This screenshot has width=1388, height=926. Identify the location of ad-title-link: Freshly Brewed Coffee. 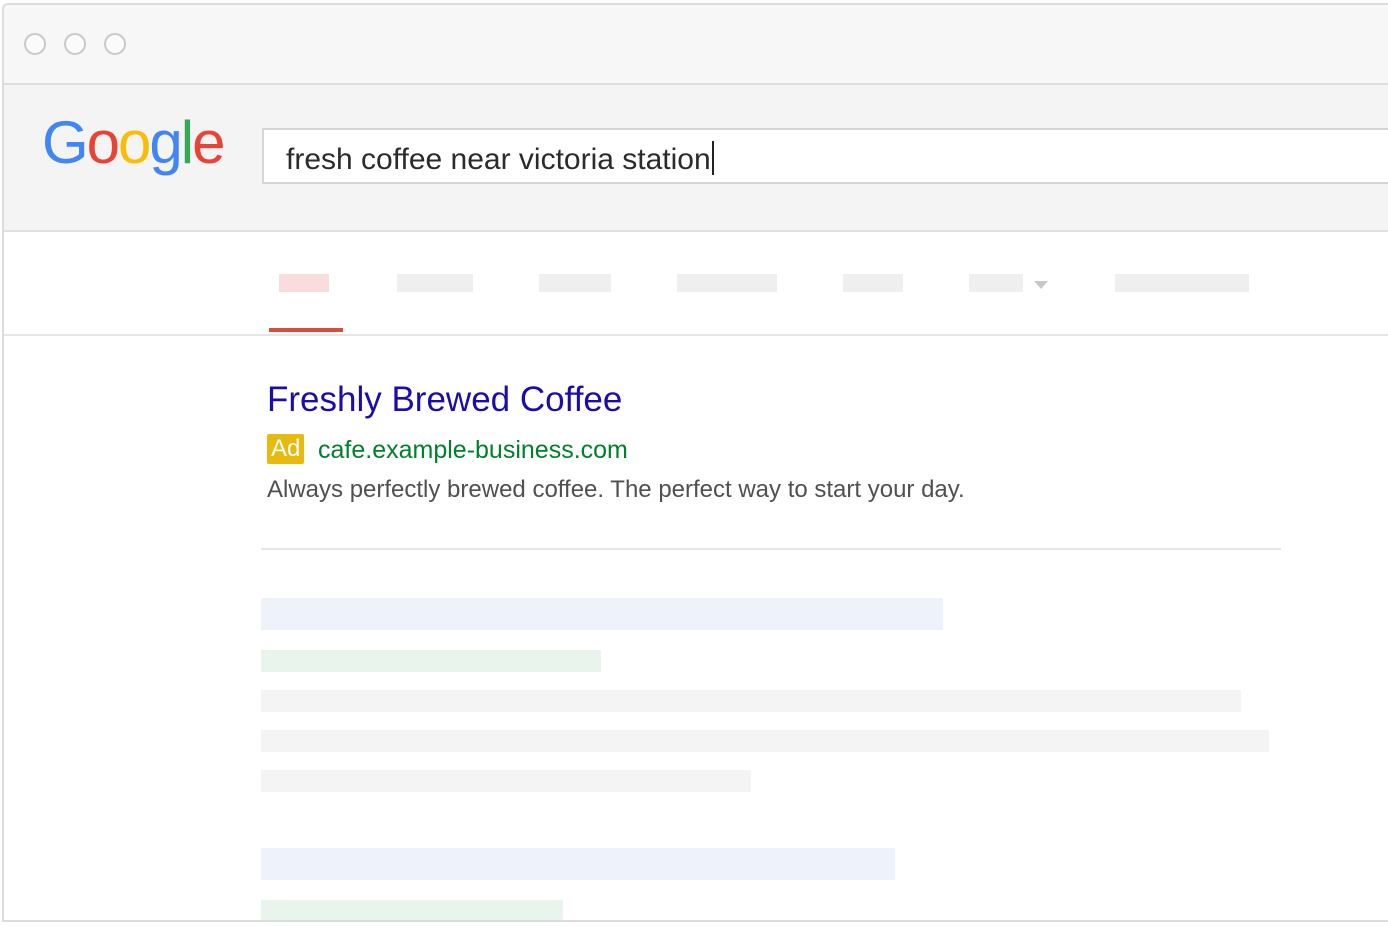
(444, 400).